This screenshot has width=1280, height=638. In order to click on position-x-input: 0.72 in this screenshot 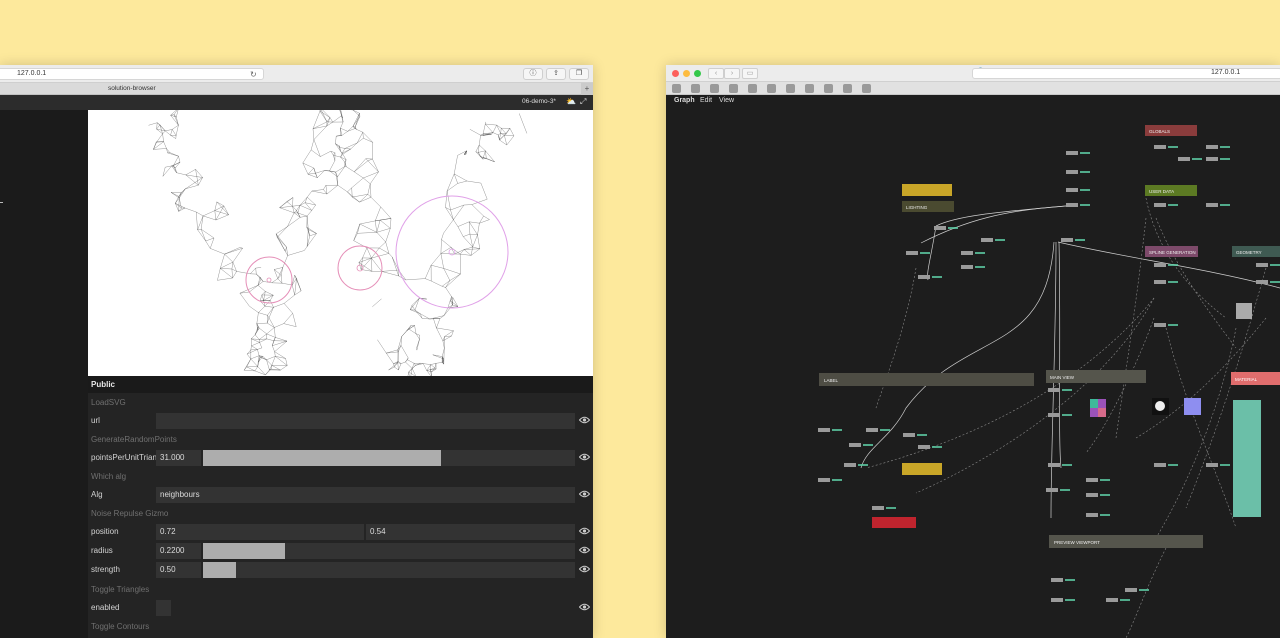, I will do `click(260, 532)`.